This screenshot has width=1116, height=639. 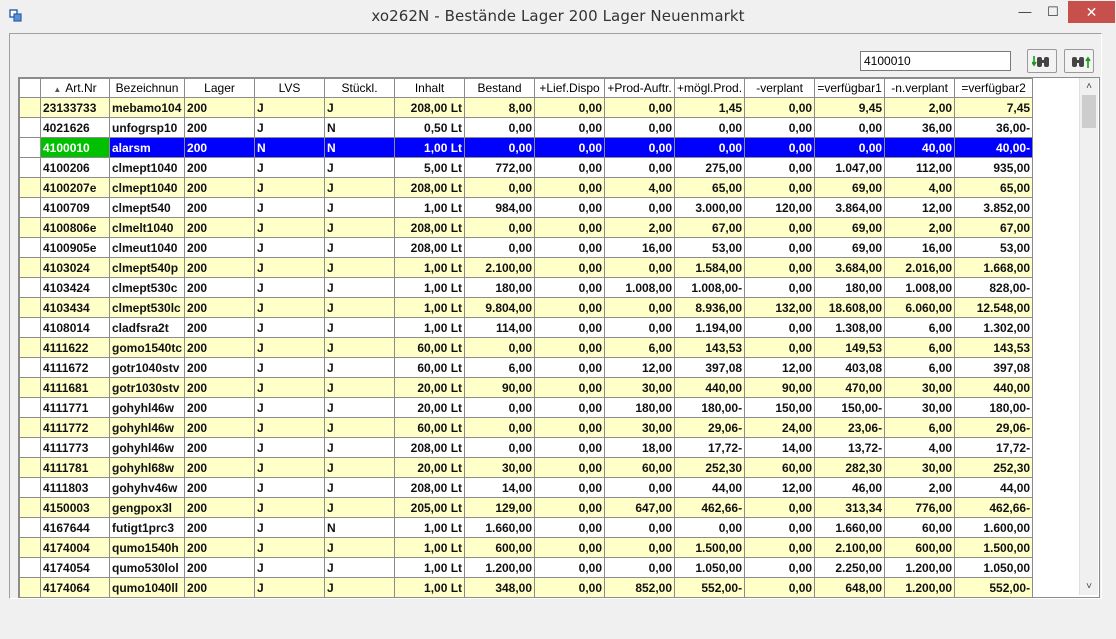 I want to click on table-cell: 149,53, so click(x=850, y=347).